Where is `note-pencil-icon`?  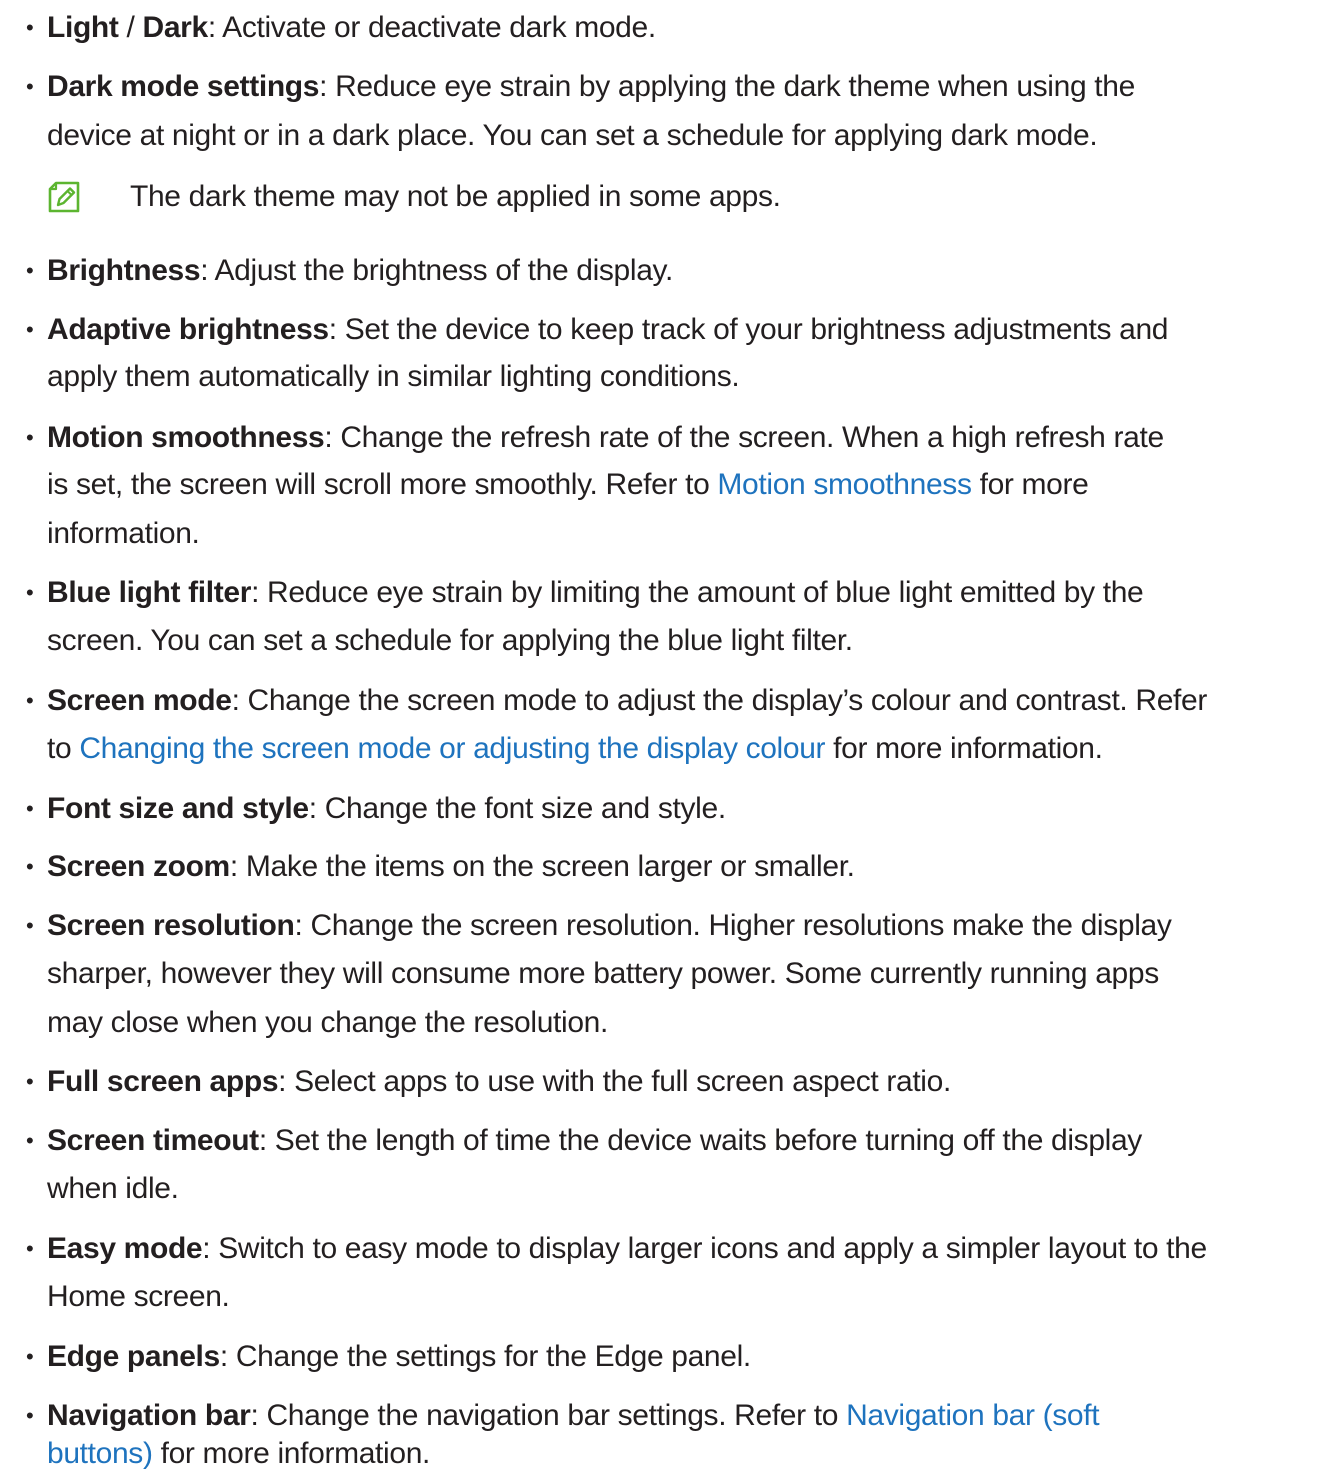 note-pencil-icon is located at coordinates (64, 197).